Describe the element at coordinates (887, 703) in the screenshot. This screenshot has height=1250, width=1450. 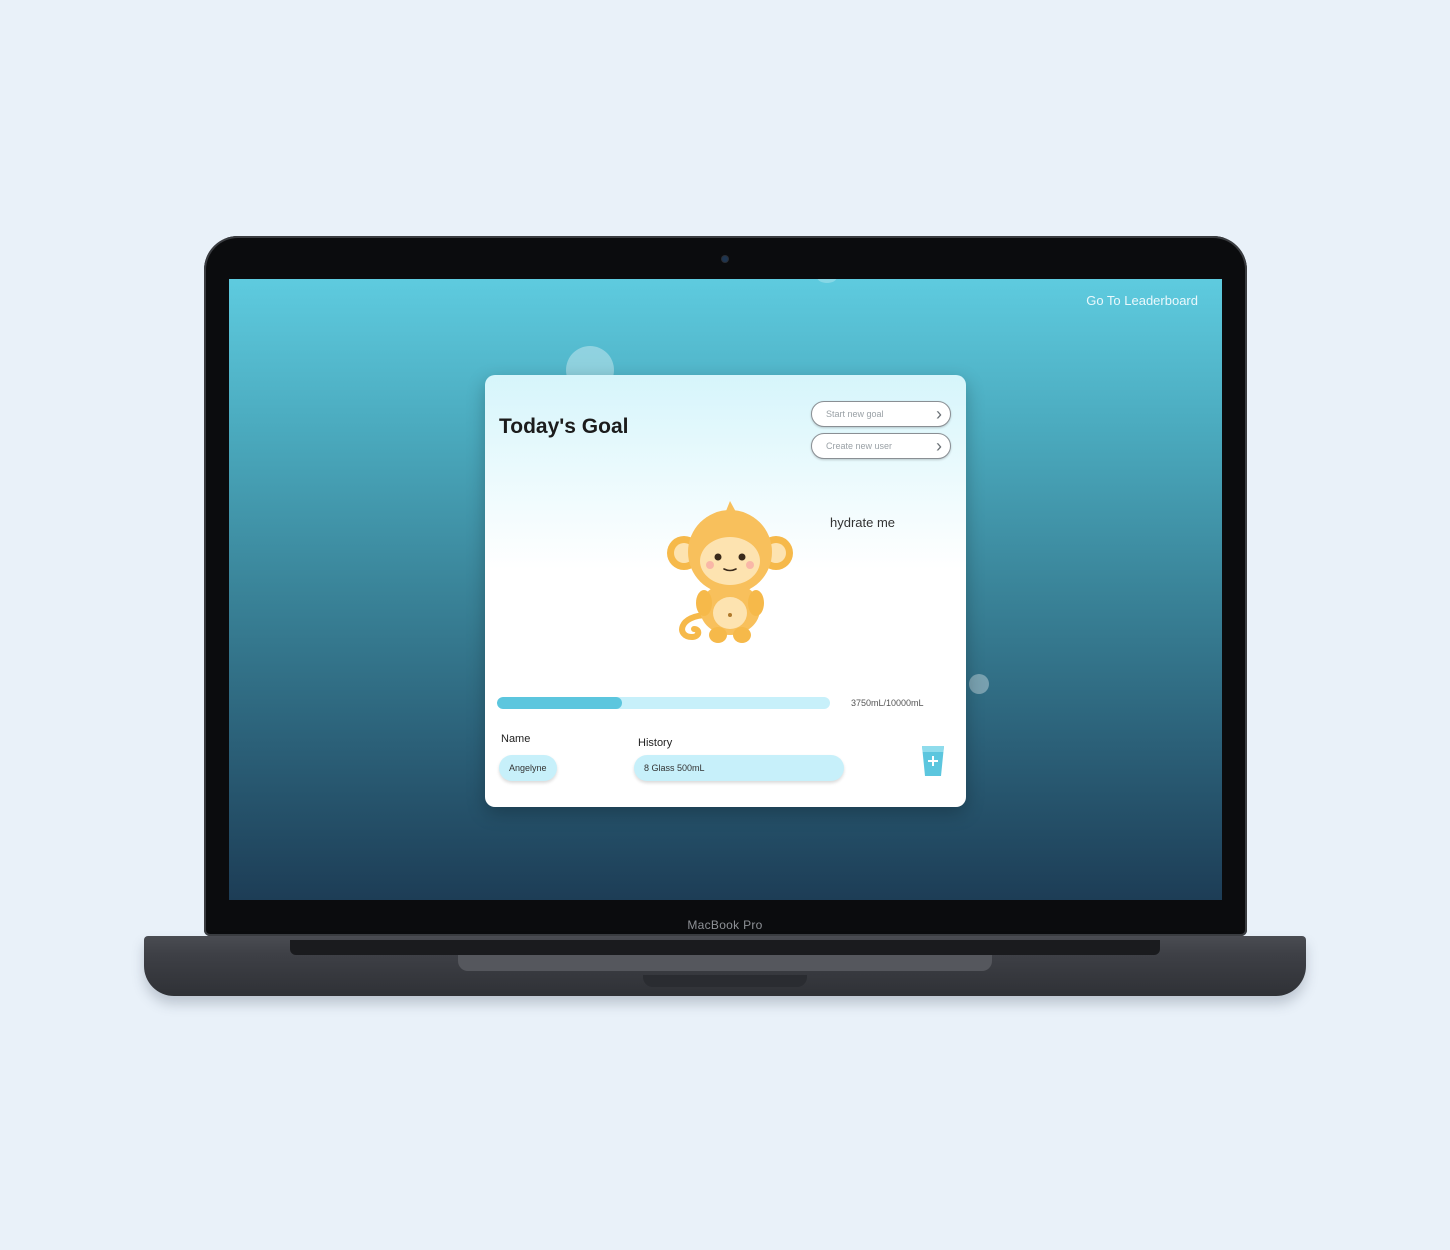
I see `progress-value-text: 3750mL/10000mL` at that location.